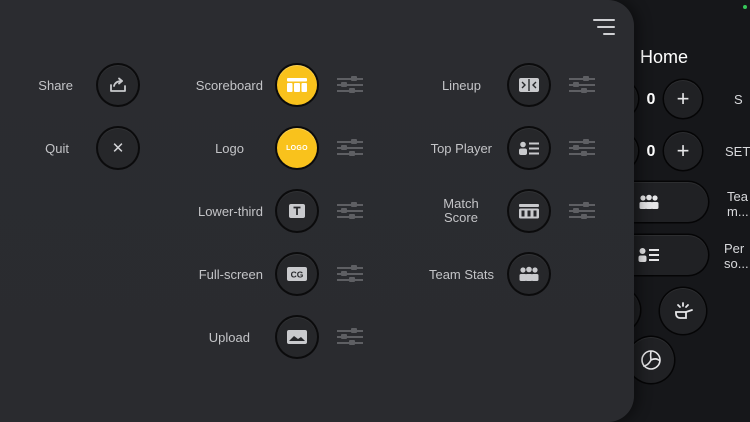  I want to click on upload-button, so click(297, 337).